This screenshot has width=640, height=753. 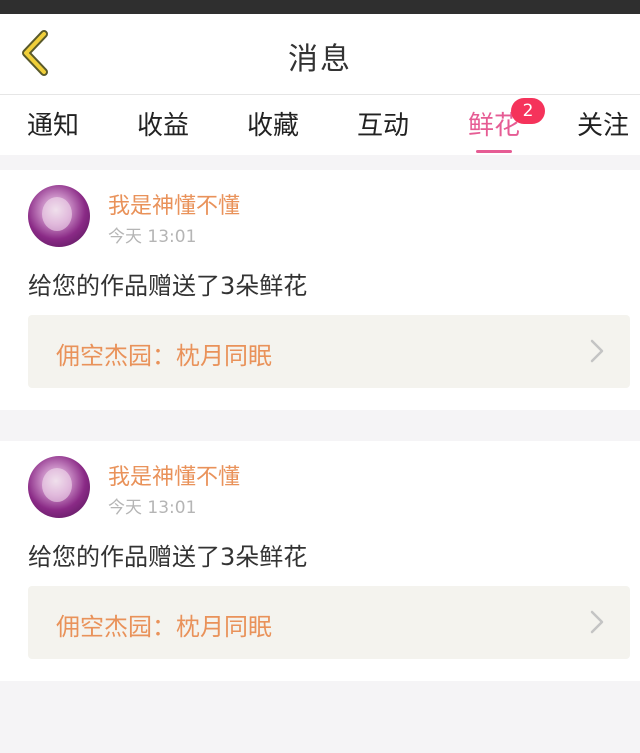 I want to click on tab-notice: 通知, so click(x=53, y=123).